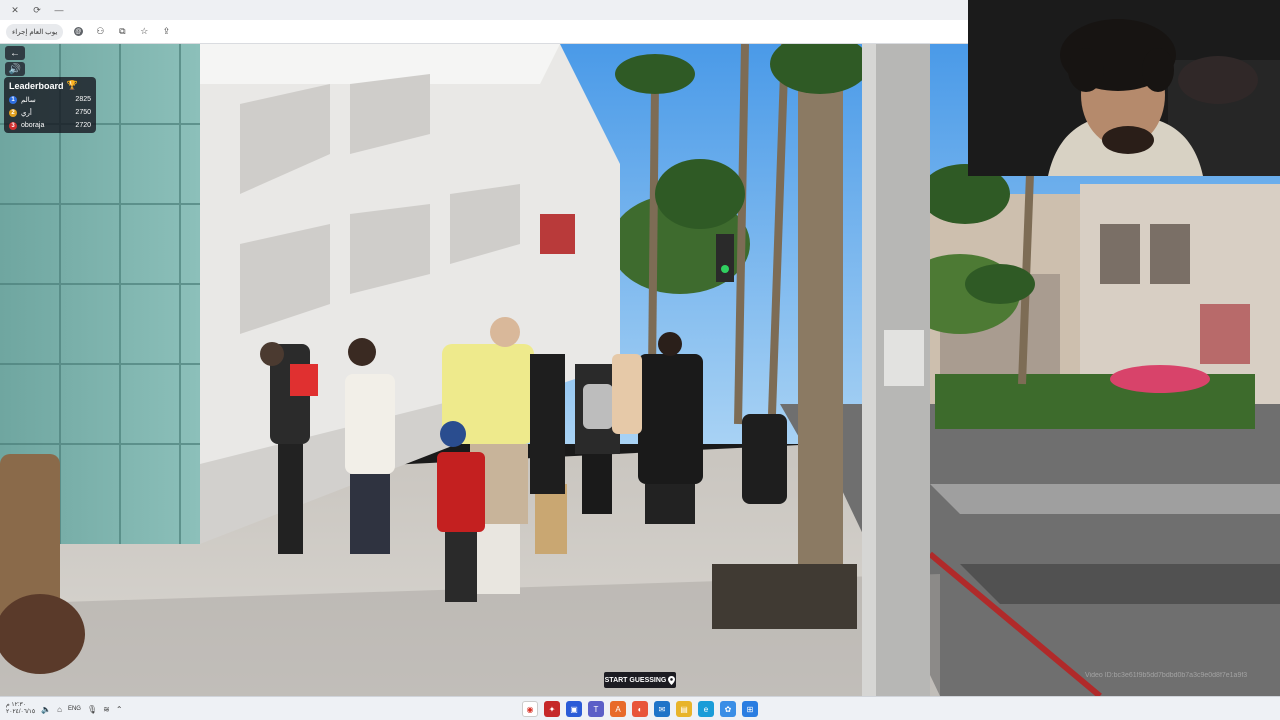  What do you see at coordinates (484, 32) in the screenshot?
I see `browser-toolbar: يوب العام إجراء @ ⚇ ⧉ ☆ ⇪` at bounding box center [484, 32].